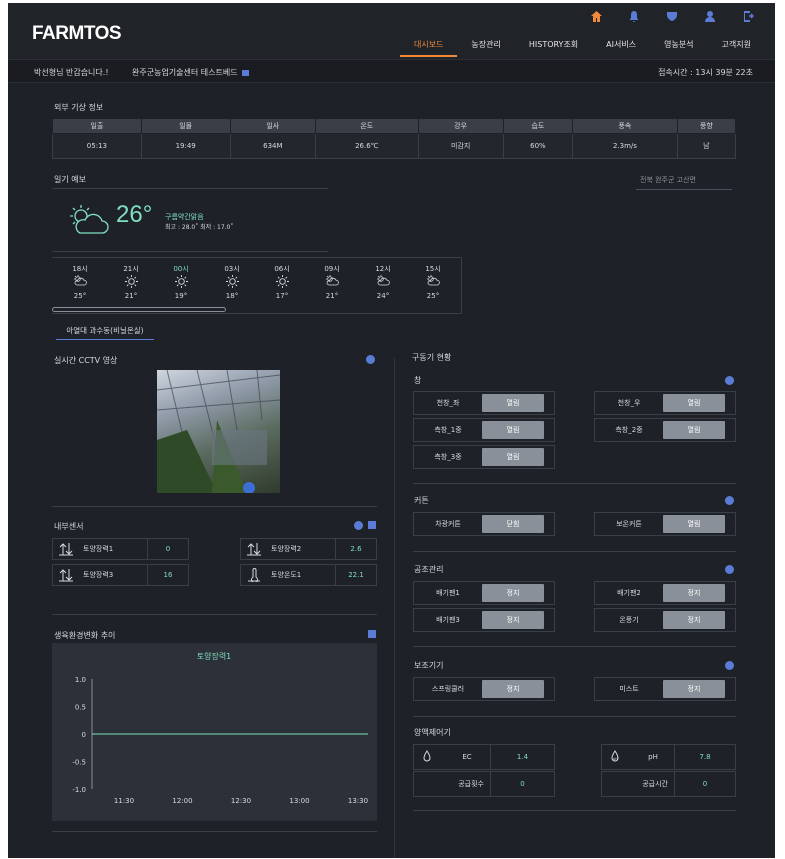  Describe the element at coordinates (471, 784) in the screenshot. I see `count-label: 공급횟수` at that location.